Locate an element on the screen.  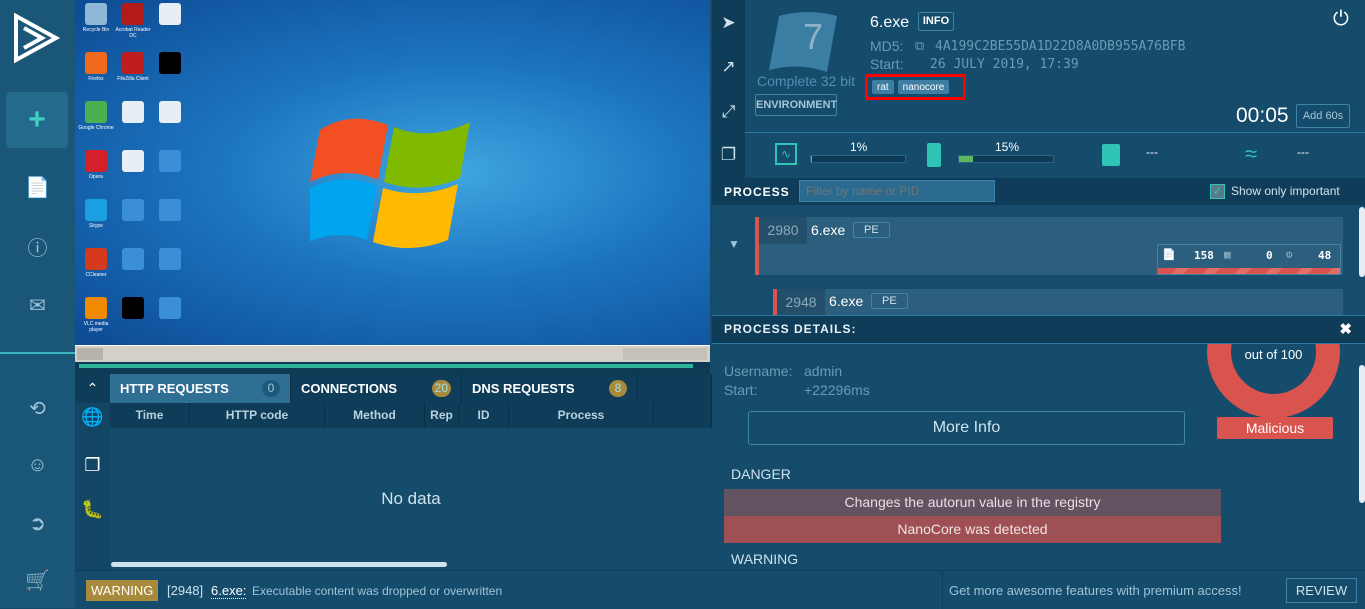
tab-count: 20 is located at coordinates (441, 388).